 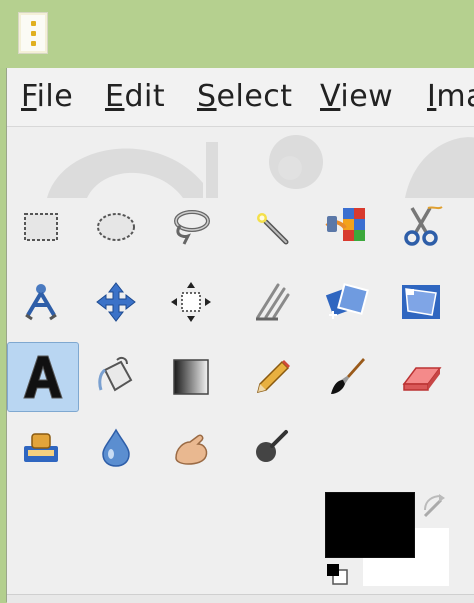 What do you see at coordinates (47, 96) in the screenshot?
I see `menu-file: File` at bounding box center [47, 96].